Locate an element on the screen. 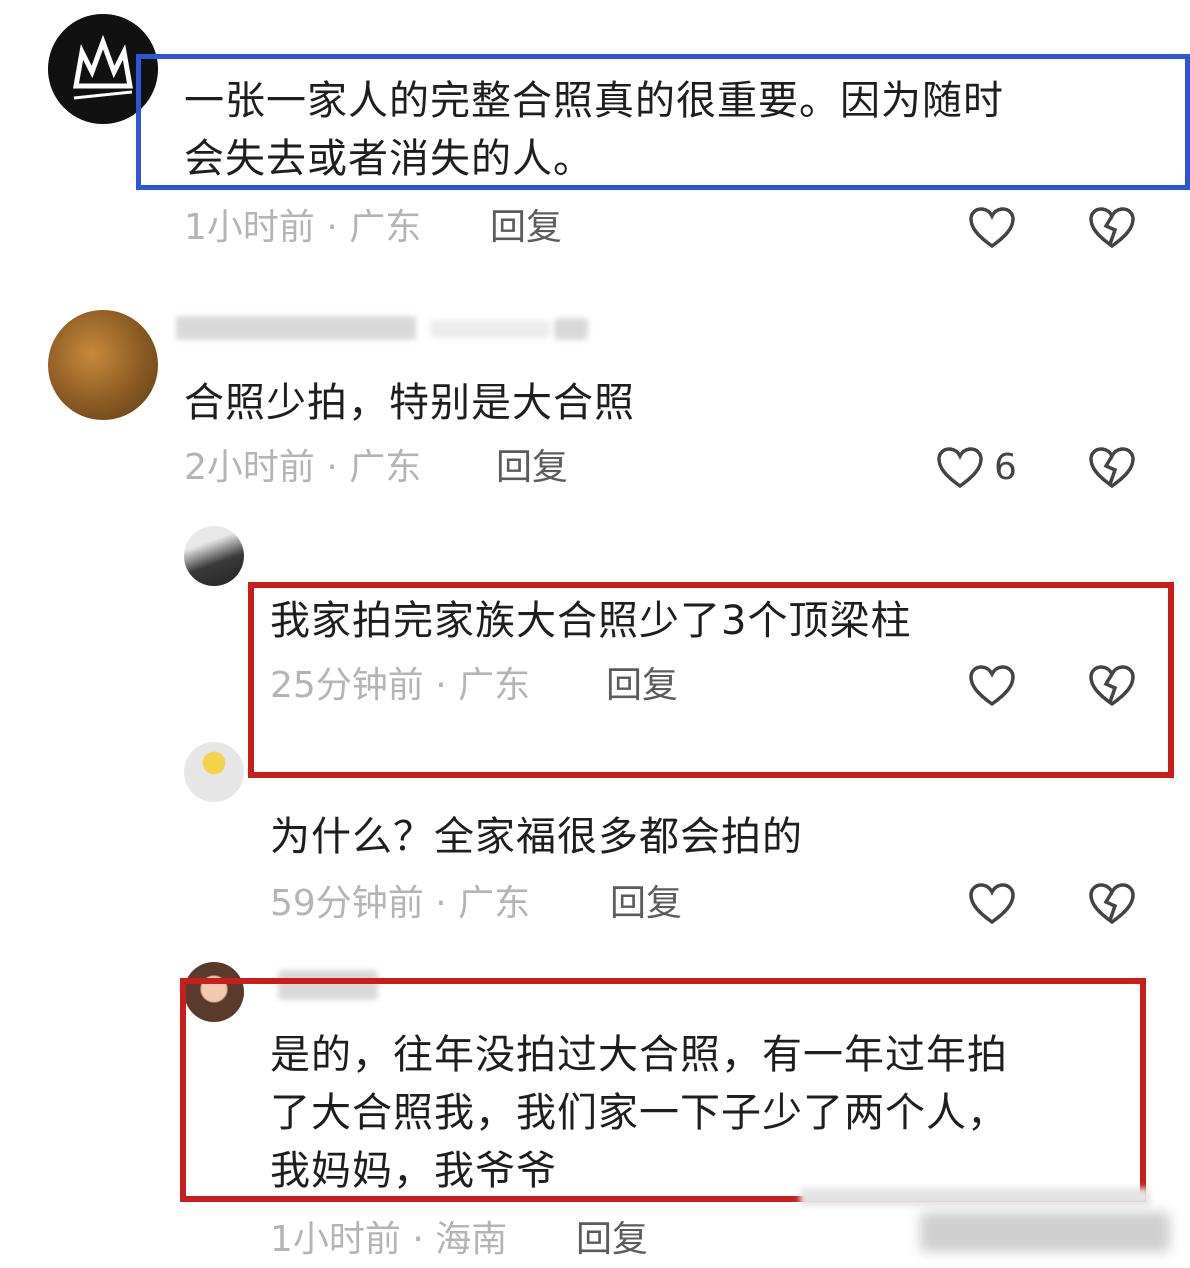 This screenshot has width=1190, height=1268. comment-meta: 1小时前 · 海南 is located at coordinates (388, 1240).